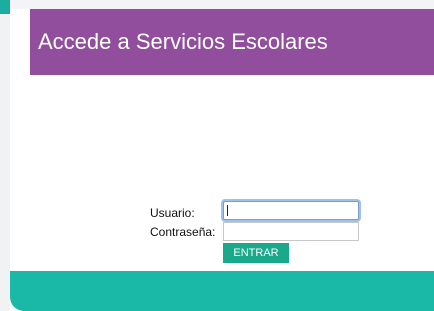  What do you see at coordinates (256, 253) in the screenshot?
I see `enter-button: ENTRAR` at bounding box center [256, 253].